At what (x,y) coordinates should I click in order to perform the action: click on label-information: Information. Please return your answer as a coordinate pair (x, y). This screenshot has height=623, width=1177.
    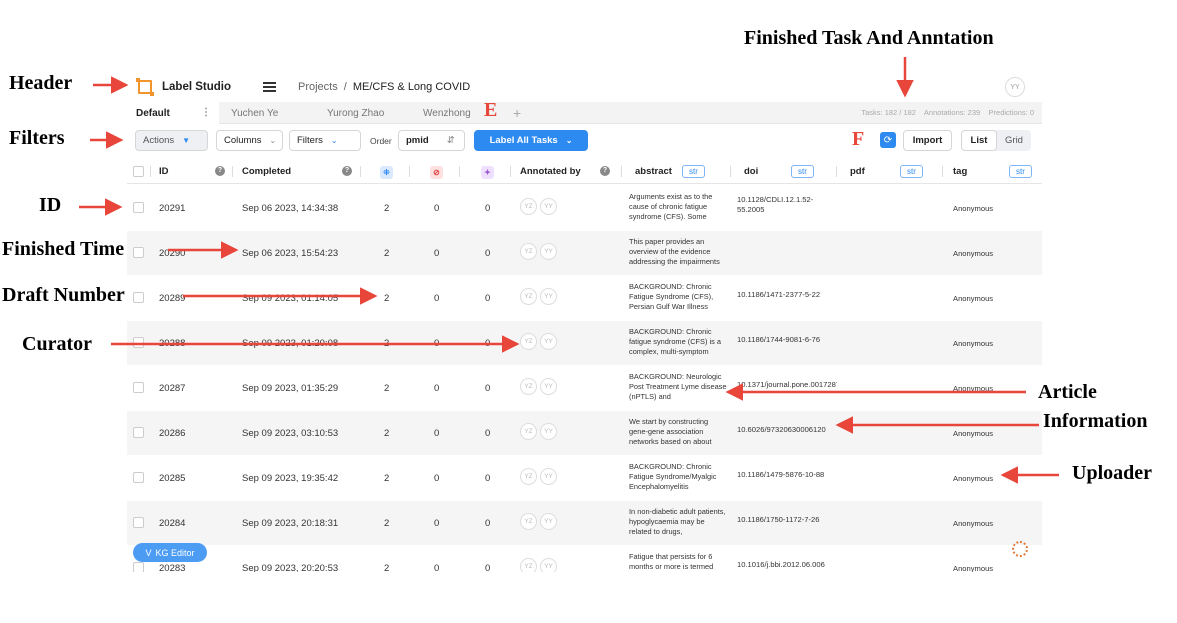
    Looking at the image, I should click on (1095, 421).